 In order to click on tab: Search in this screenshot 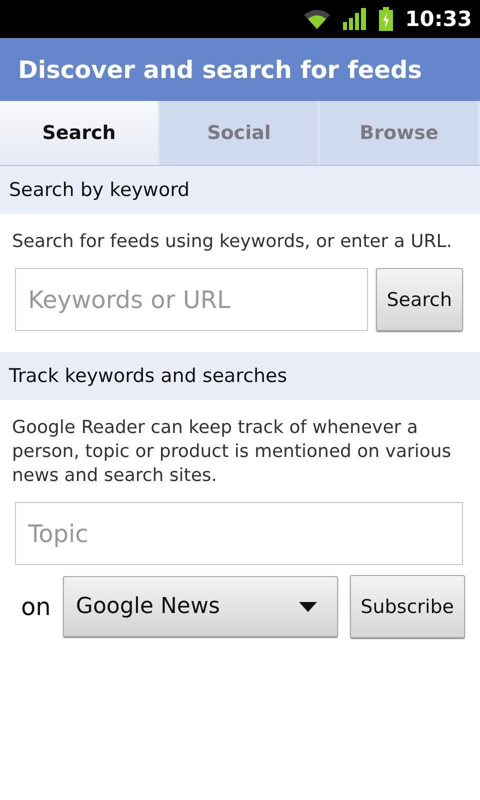, I will do `click(80, 133)`.